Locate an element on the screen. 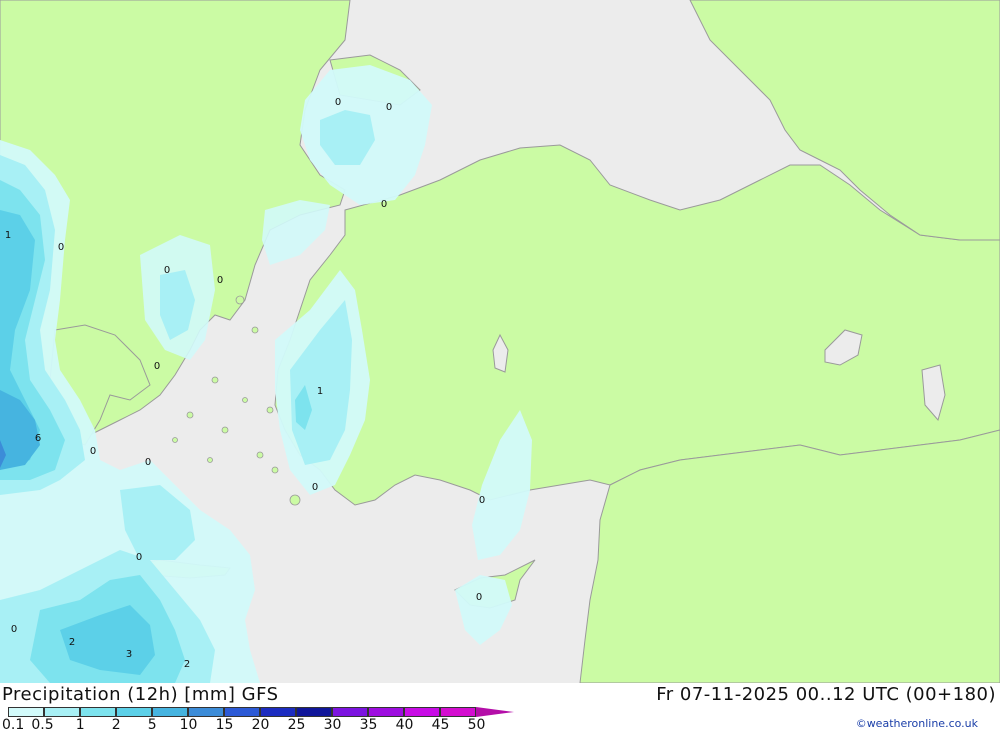 The height and width of the screenshot is (733, 1000). scale-tick-label: 40 is located at coordinates (404, 725).